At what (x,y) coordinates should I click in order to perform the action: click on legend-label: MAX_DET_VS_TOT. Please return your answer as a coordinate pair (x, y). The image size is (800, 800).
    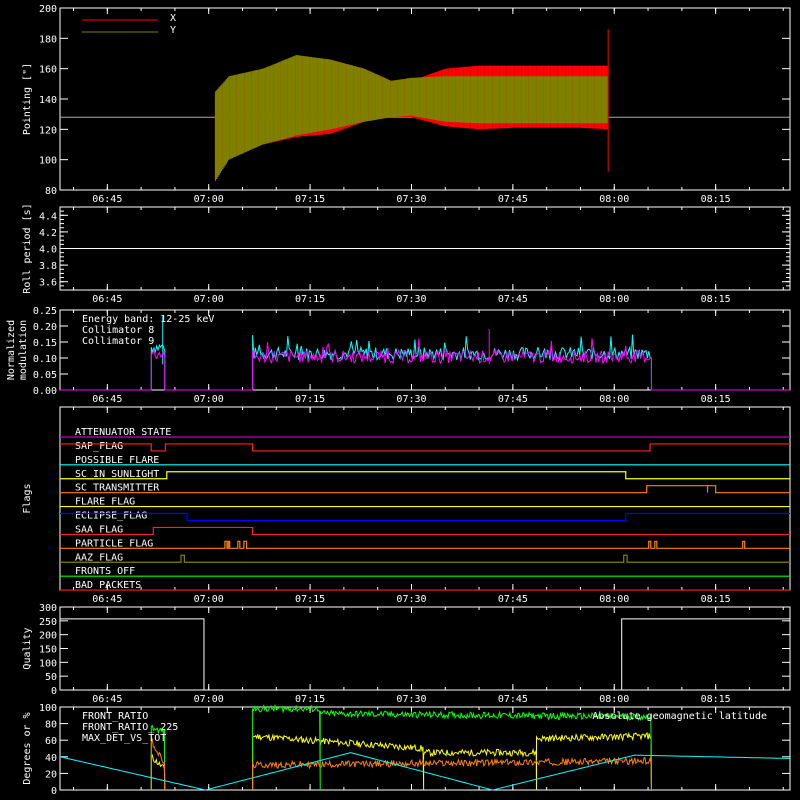
    Looking at the image, I should click on (124, 738).